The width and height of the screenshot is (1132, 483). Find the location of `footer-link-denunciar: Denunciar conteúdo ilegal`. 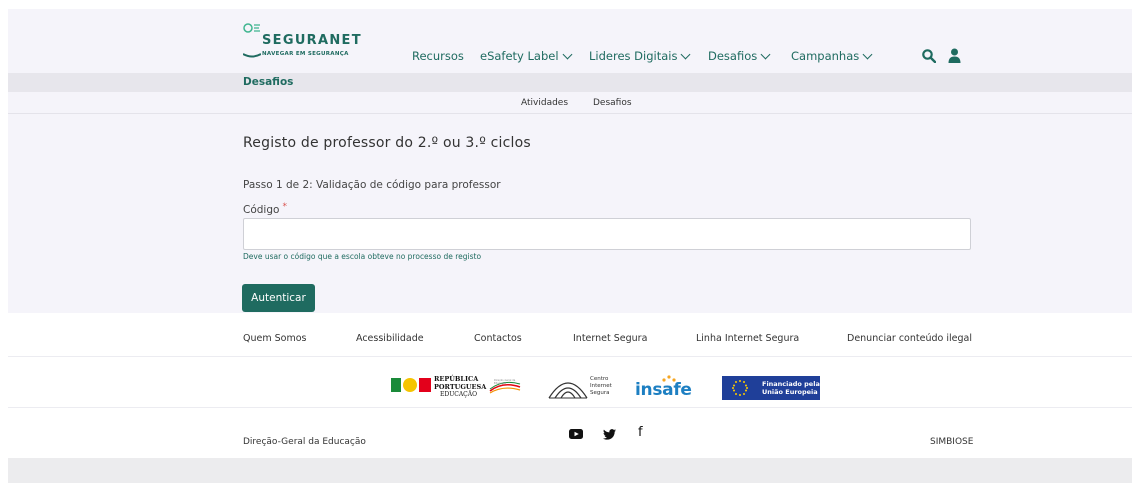

footer-link-denunciar: Denunciar conteúdo ilegal is located at coordinates (909, 338).